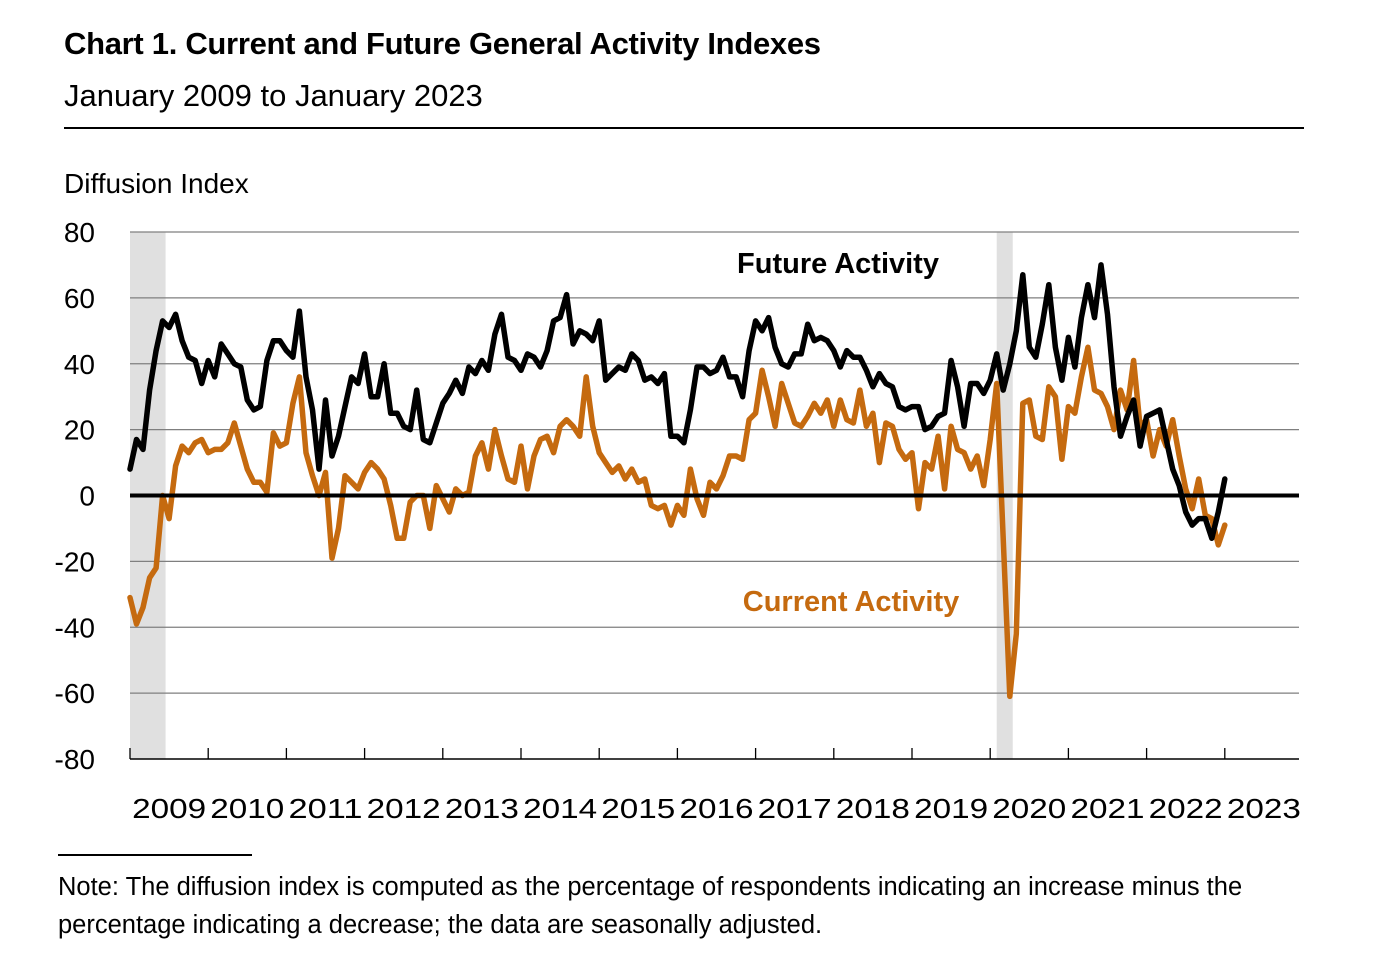  I want to click on y-tick-label: 60, so click(79, 298).